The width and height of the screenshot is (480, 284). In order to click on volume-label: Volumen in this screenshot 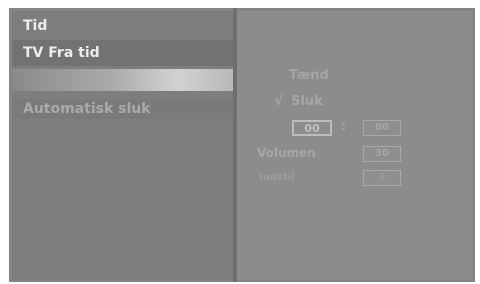, I will do `click(286, 153)`.